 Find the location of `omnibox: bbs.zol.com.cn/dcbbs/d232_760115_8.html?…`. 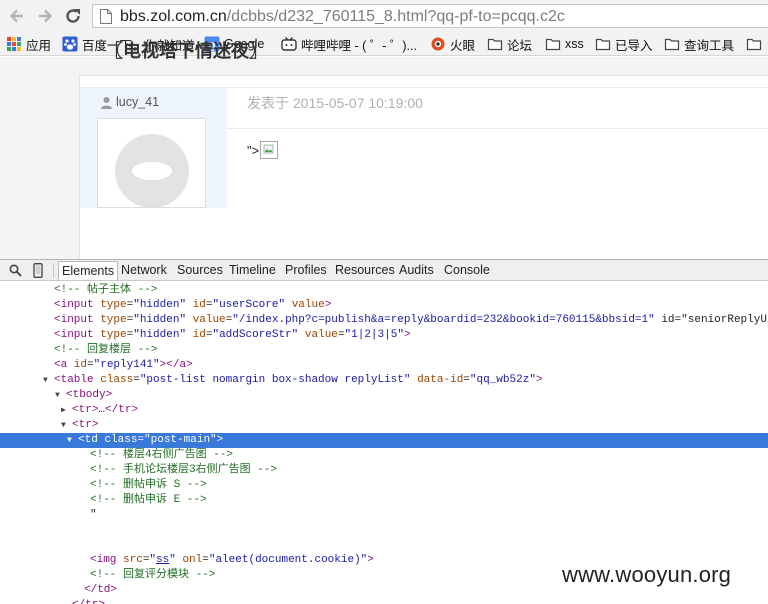

omnibox: bbs.zol.com.cn/dcbbs/d232_760115_8.html?… is located at coordinates (430, 16).